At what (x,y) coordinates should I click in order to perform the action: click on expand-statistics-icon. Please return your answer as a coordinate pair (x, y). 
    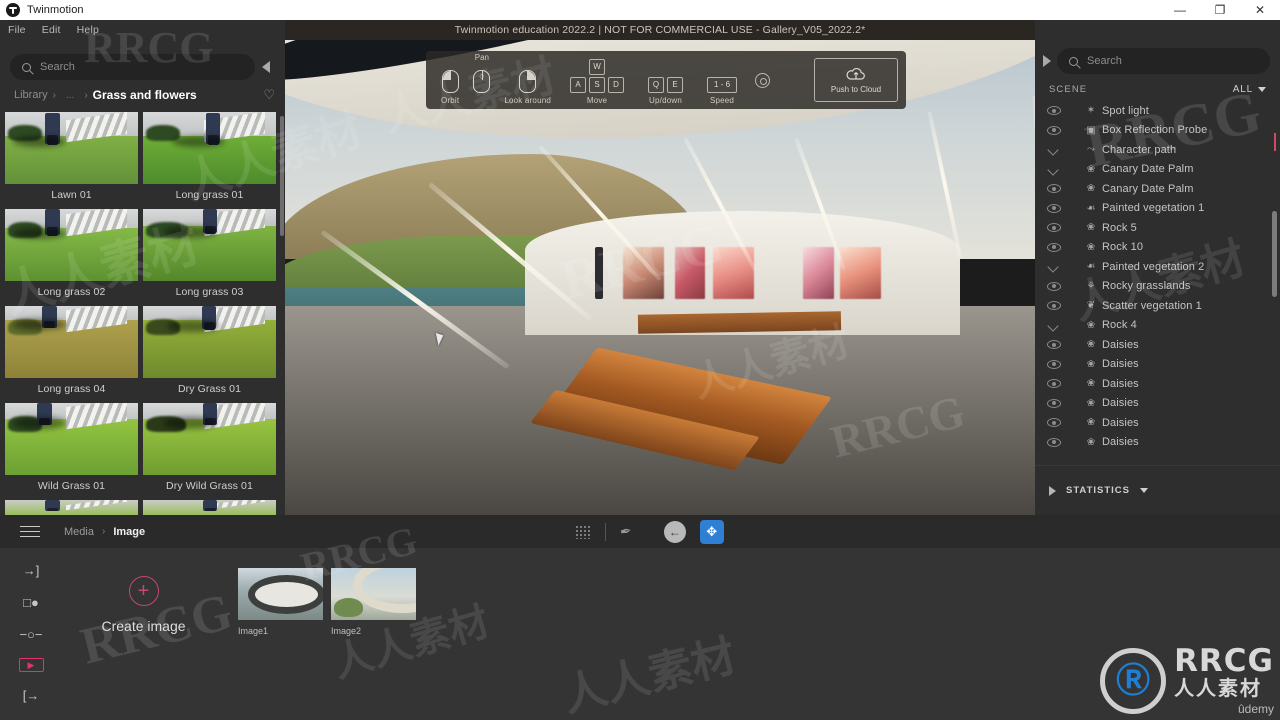
    Looking at the image, I should click on (1052, 490).